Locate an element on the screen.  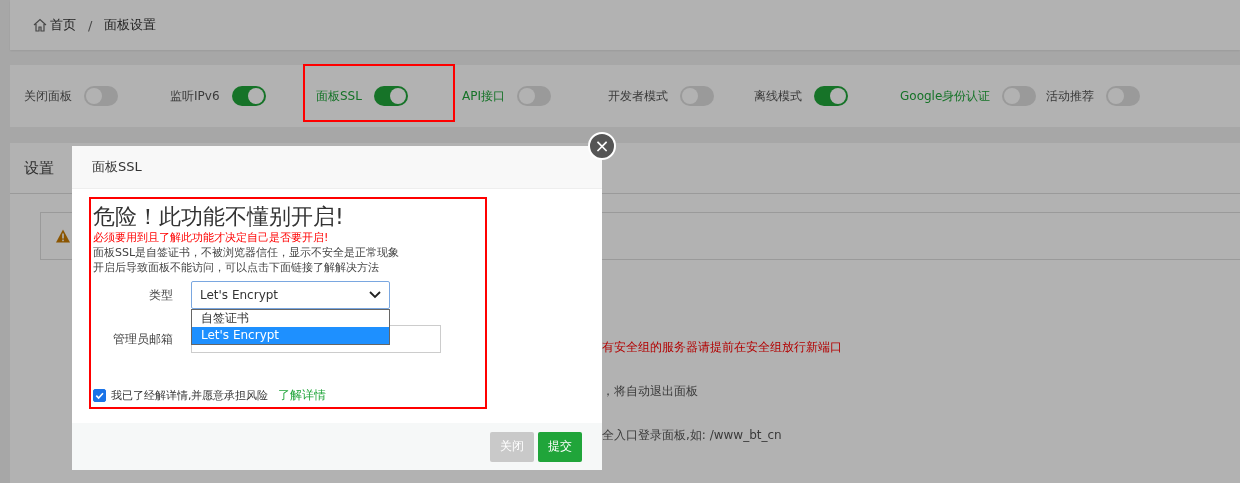
switch-label: Google身份认证 is located at coordinates (945, 96).